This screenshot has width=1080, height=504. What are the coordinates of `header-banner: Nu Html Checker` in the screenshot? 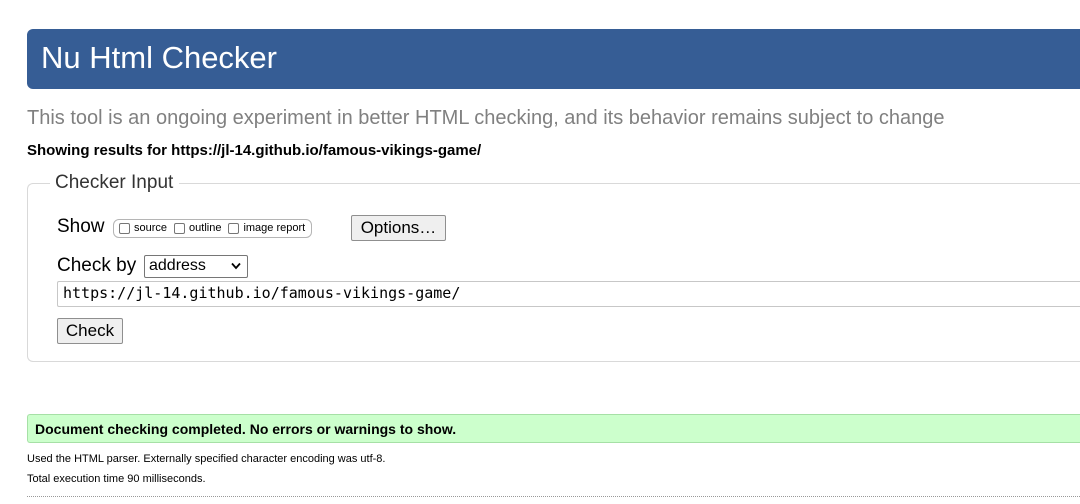 It's located at (553, 59).